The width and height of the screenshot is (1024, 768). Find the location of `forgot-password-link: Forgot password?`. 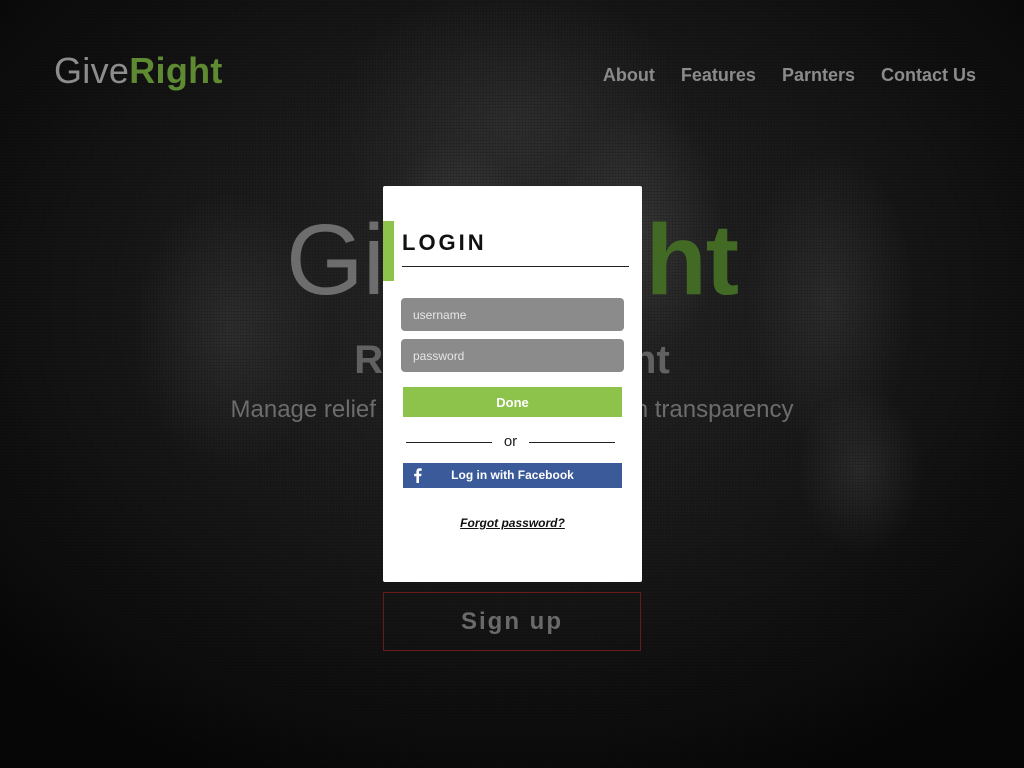

forgot-password-link: Forgot password? is located at coordinates (512, 523).